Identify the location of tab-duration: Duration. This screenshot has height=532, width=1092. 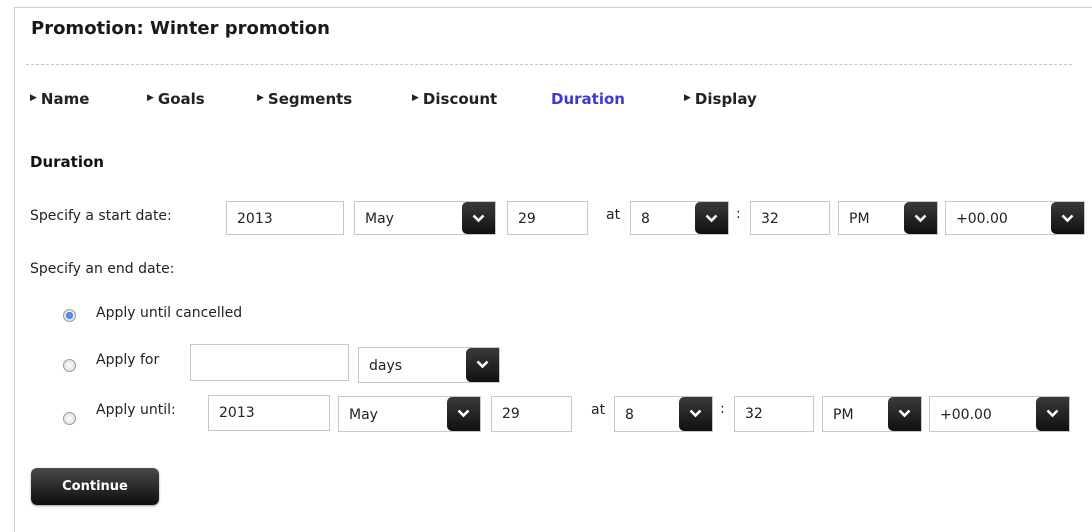
(588, 99).